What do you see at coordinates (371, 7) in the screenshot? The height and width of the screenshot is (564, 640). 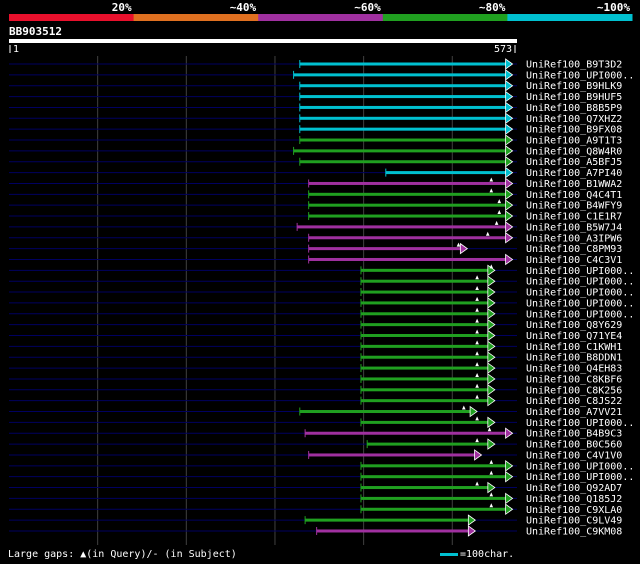 I see `identity-scale-labels: 20% ~40% ~60% ~80% ~100%` at bounding box center [371, 7].